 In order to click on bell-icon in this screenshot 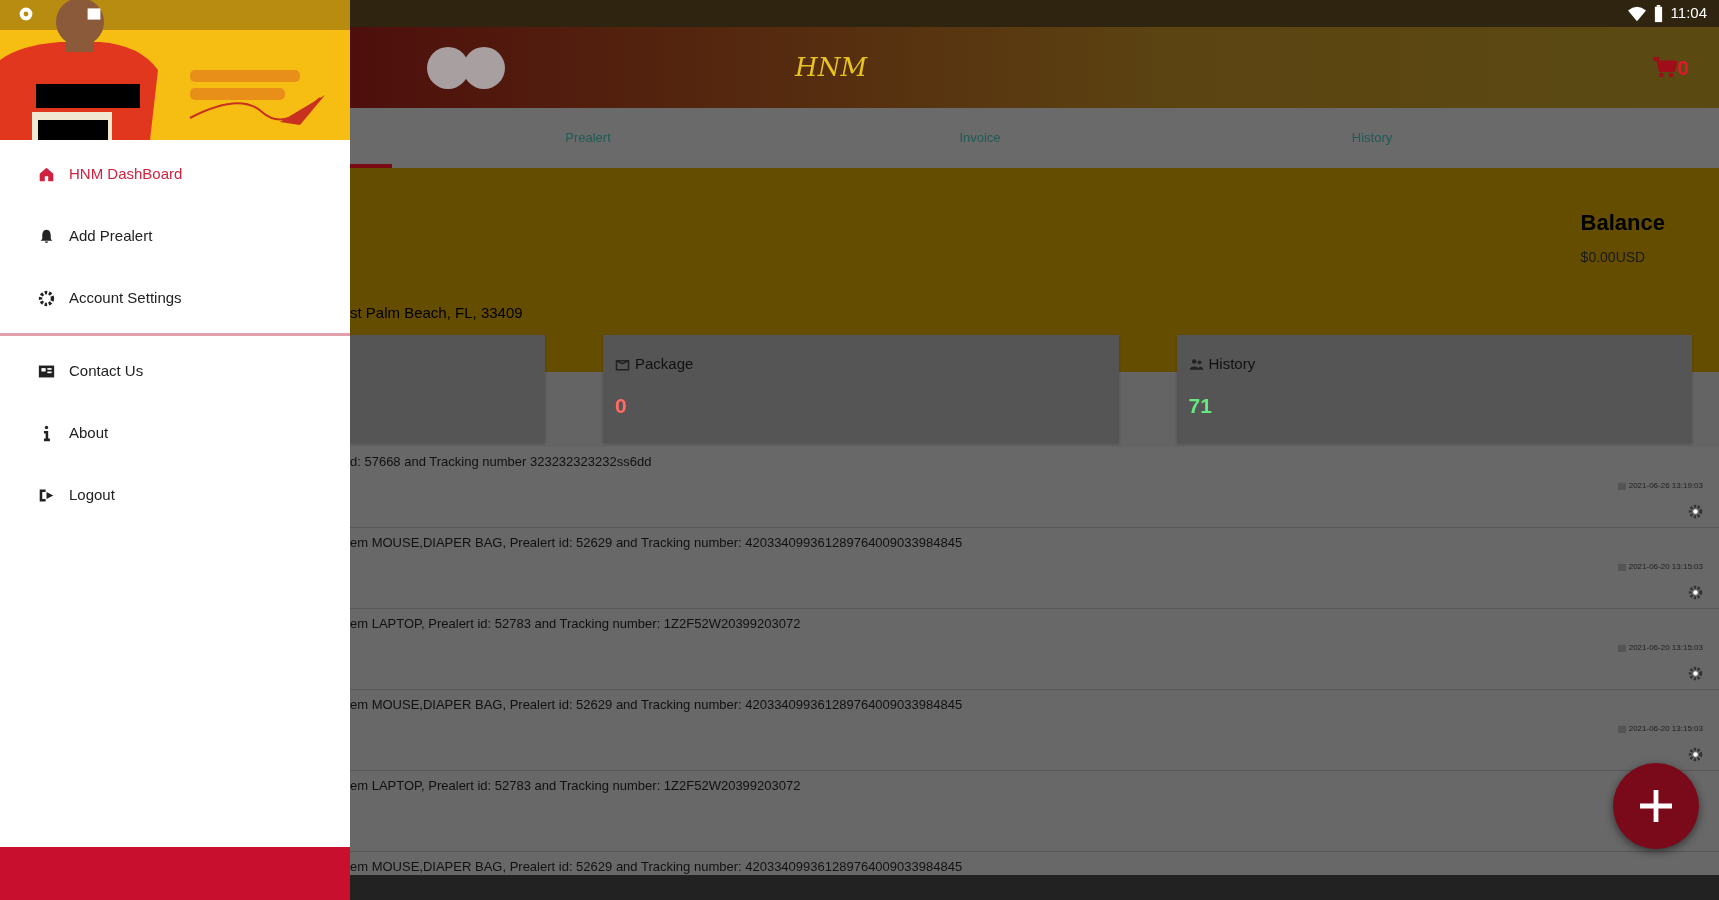, I will do `click(46, 236)`.